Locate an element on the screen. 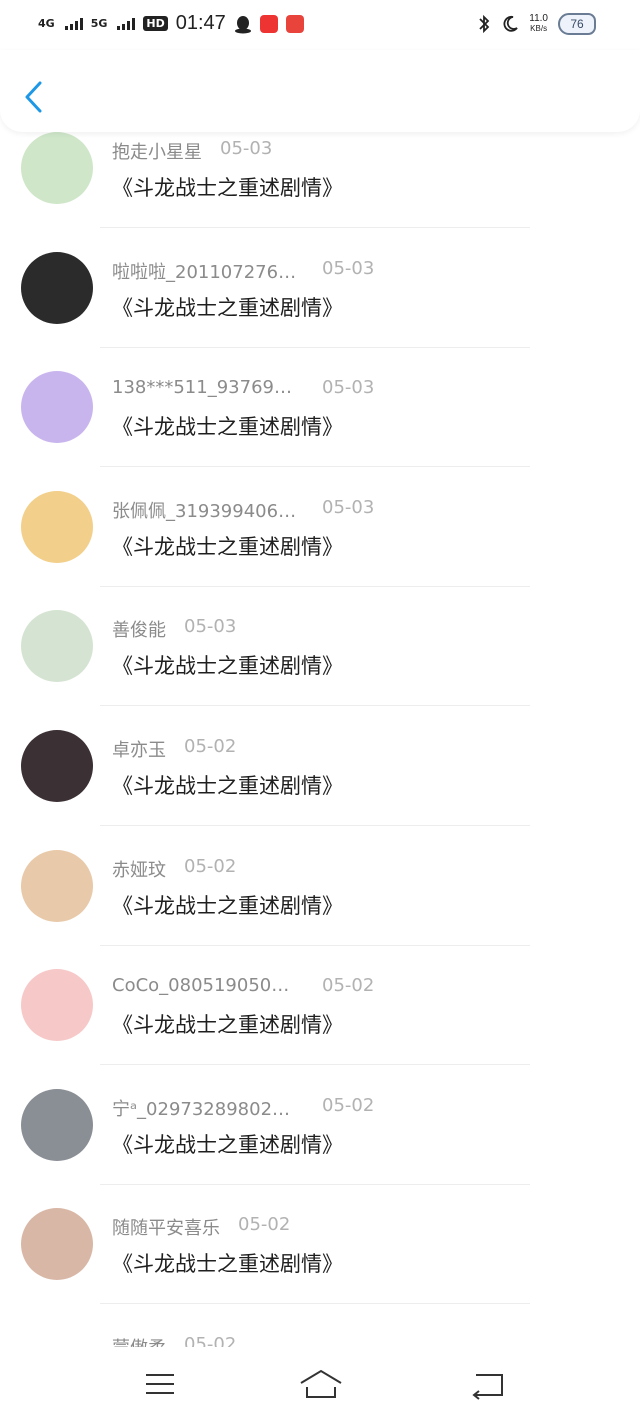  back-button is located at coordinates (34, 97).